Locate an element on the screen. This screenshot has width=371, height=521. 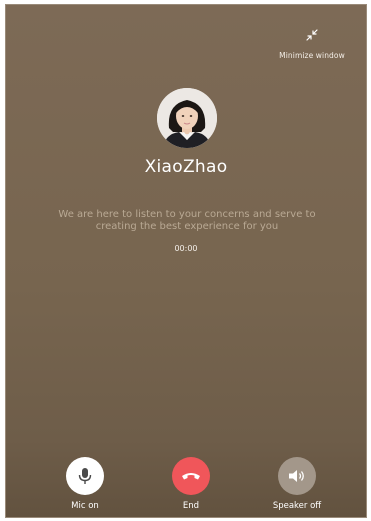
mic-toggle-button: Mic on is located at coordinates (85, 484).